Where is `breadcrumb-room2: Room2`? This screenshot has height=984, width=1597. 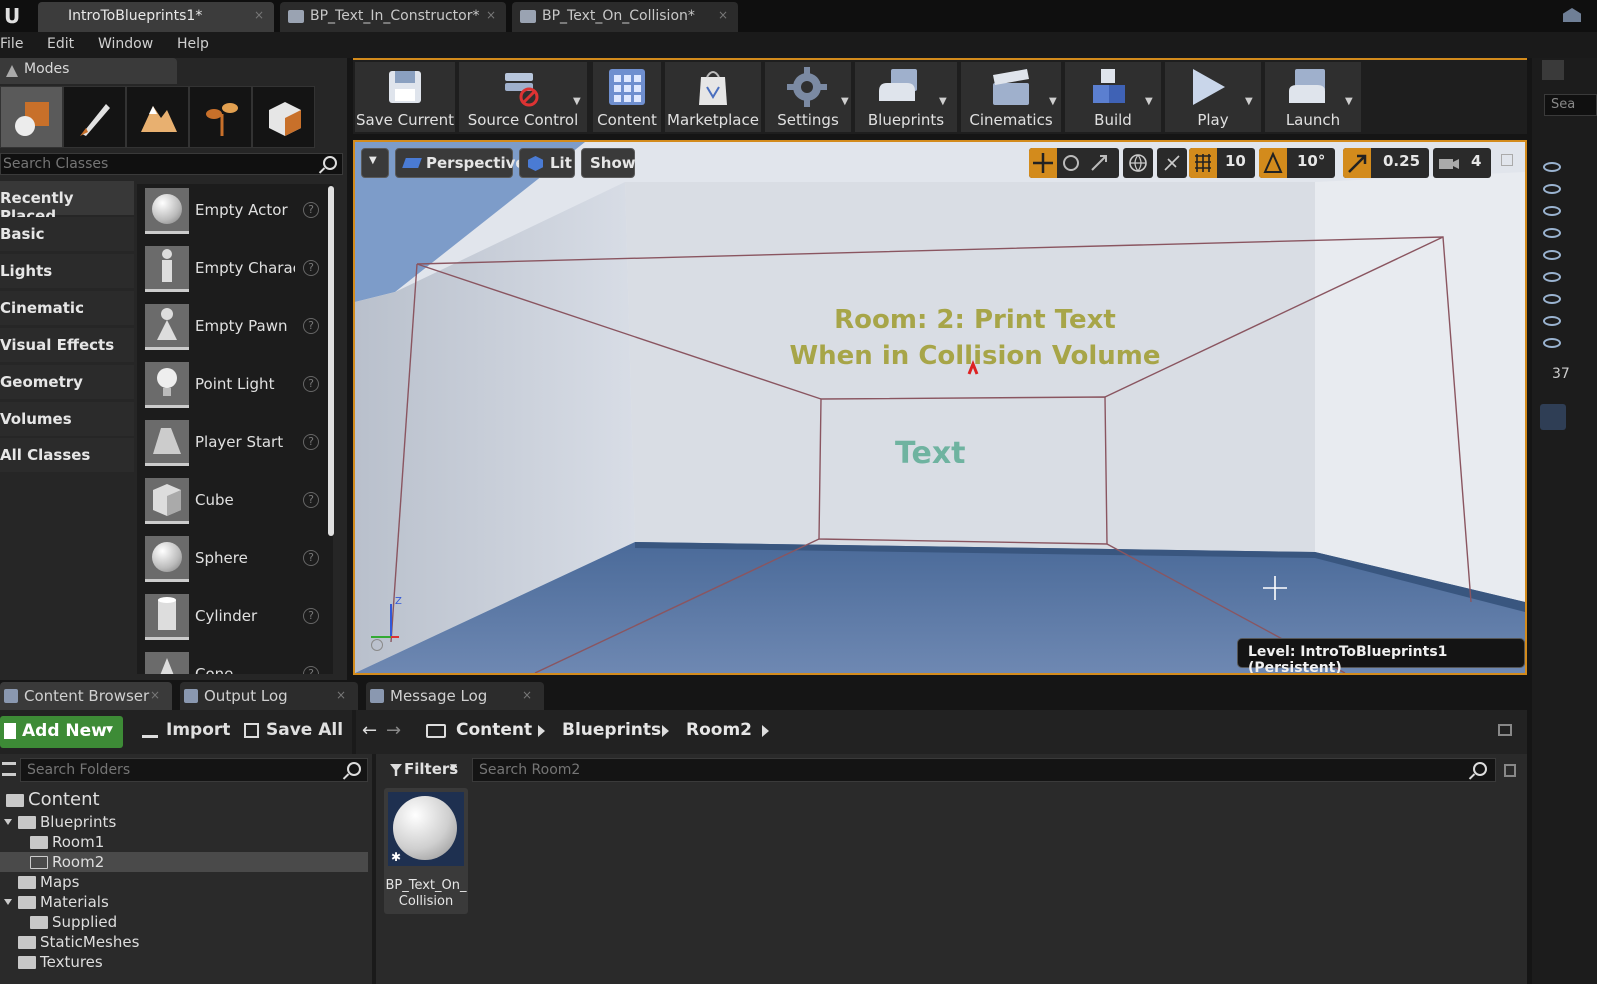 breadcrumb-room2: Room2 is located at coordinates (719, 730).